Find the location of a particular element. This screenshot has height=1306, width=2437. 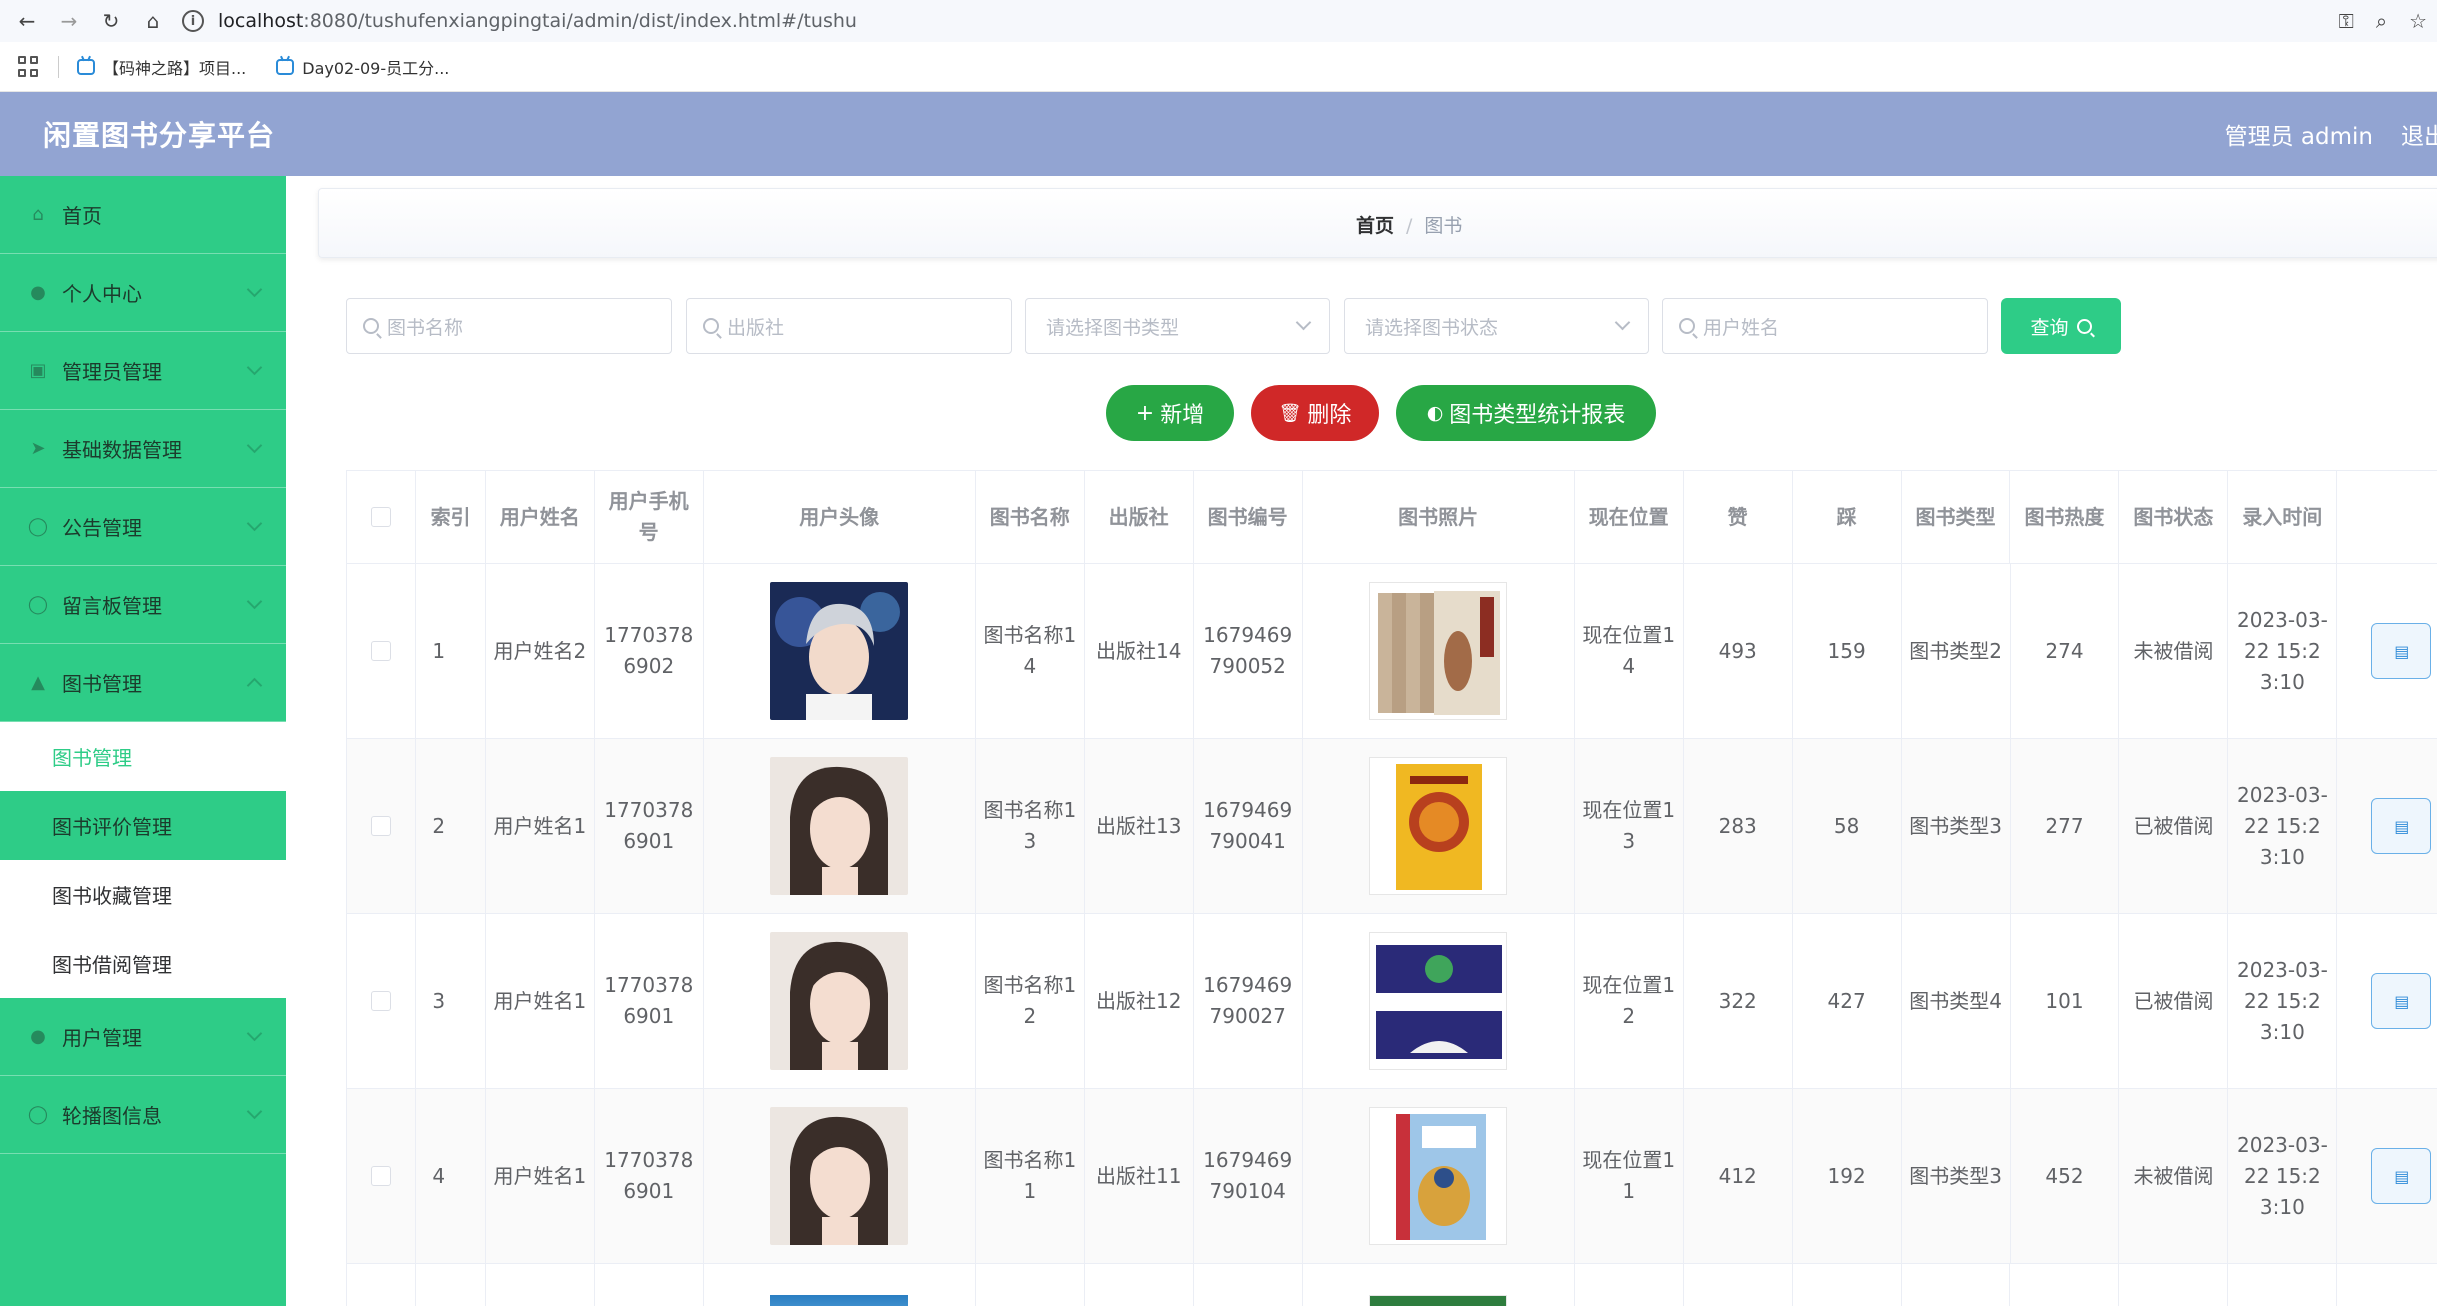

col-code: 图书编号 is located at coordinates (1248, 517).